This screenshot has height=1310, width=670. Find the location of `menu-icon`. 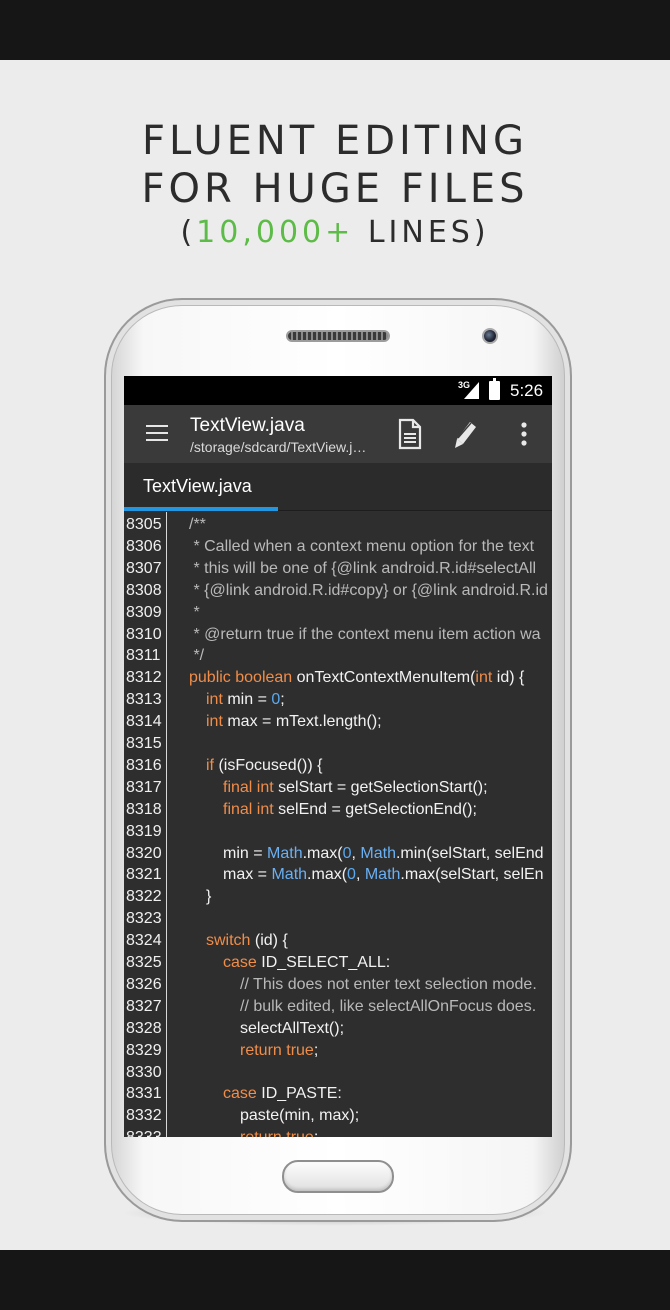

menu-icon is located at coordinates (157, 433).